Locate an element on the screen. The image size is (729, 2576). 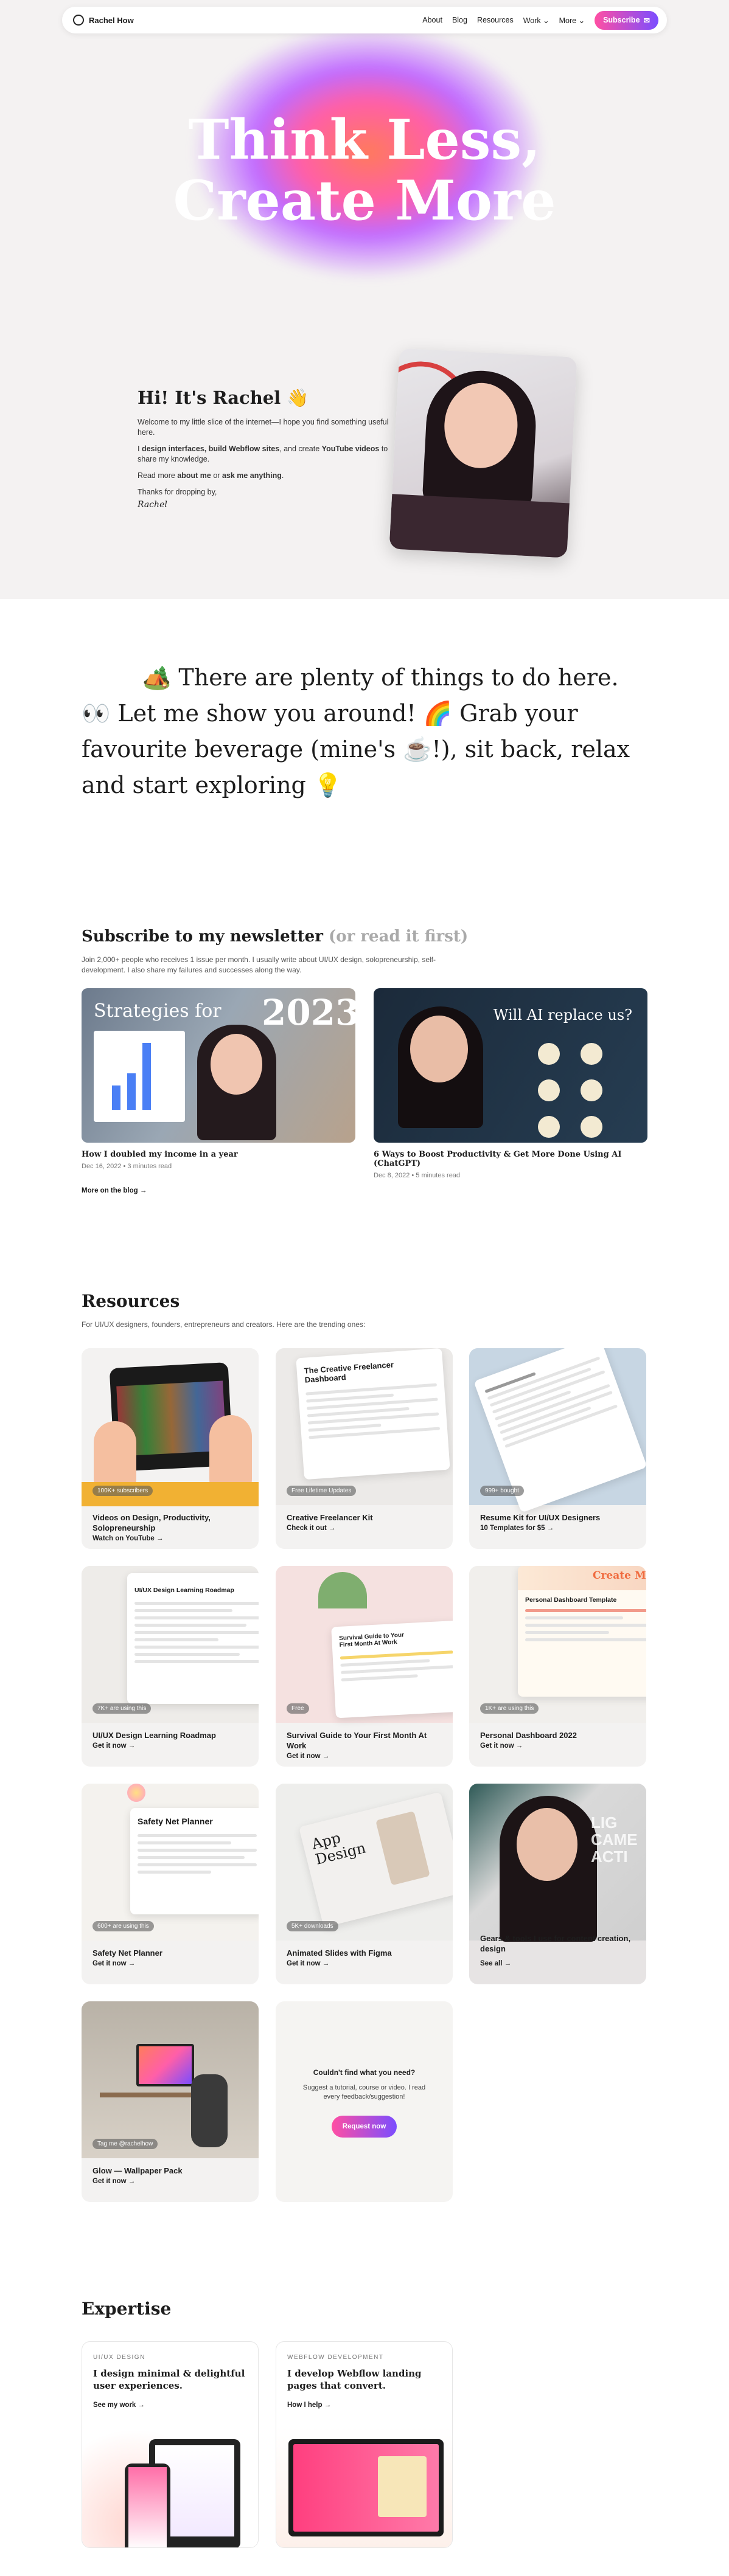
card-artwork: The Creative Freelancer Dashboard is located at coordinates (364, 1426).